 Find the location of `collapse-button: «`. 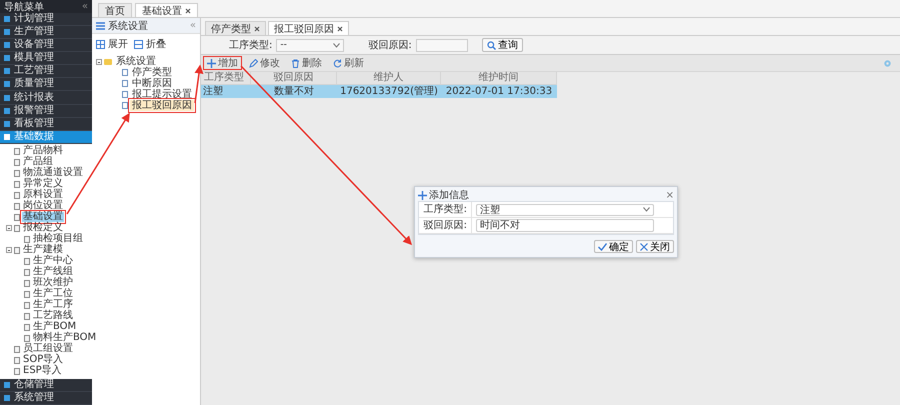

collapse-button: « is located at coordinates (85, 6).